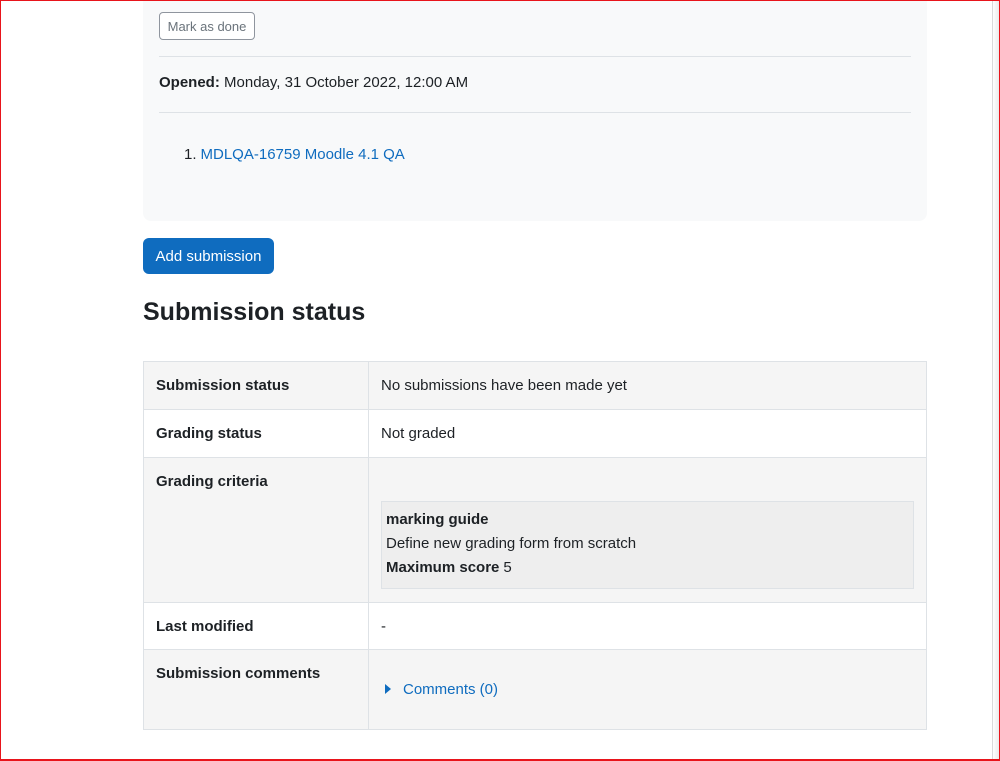 This screenshot has height=761, width=1000. I want to click on opened-value: Monday, 31 October 2022, 12:00 AM, so click(346, 82).